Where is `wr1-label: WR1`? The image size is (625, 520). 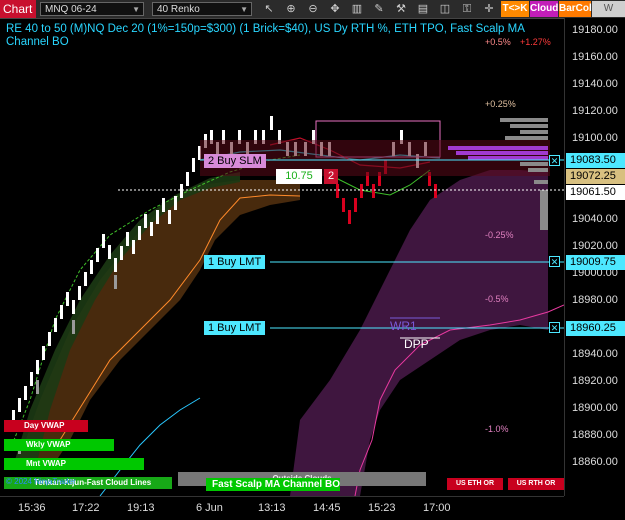 wr1-label: WR1 is located at coordinates (403, 326).